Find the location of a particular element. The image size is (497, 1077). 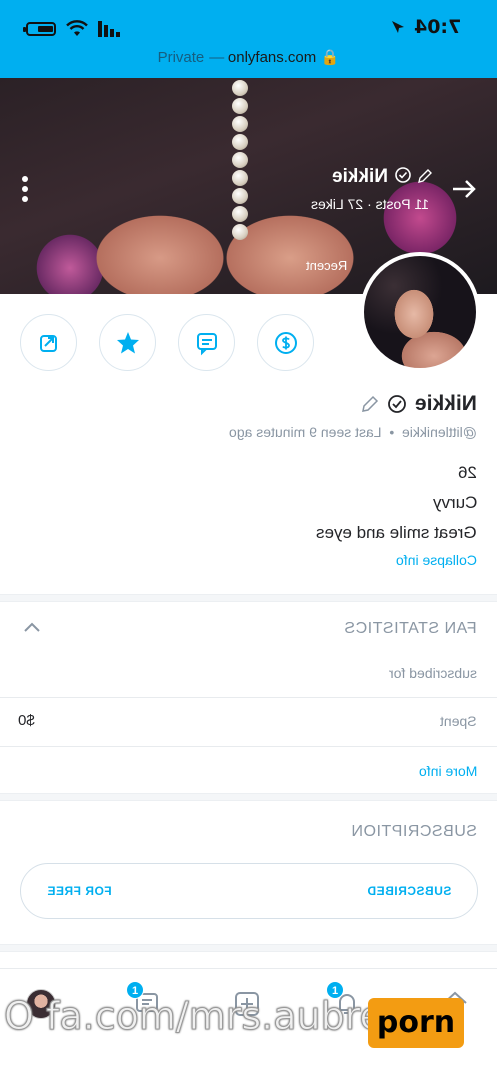

profile-display-name: Nikkie is located at coordinates (419, 404).